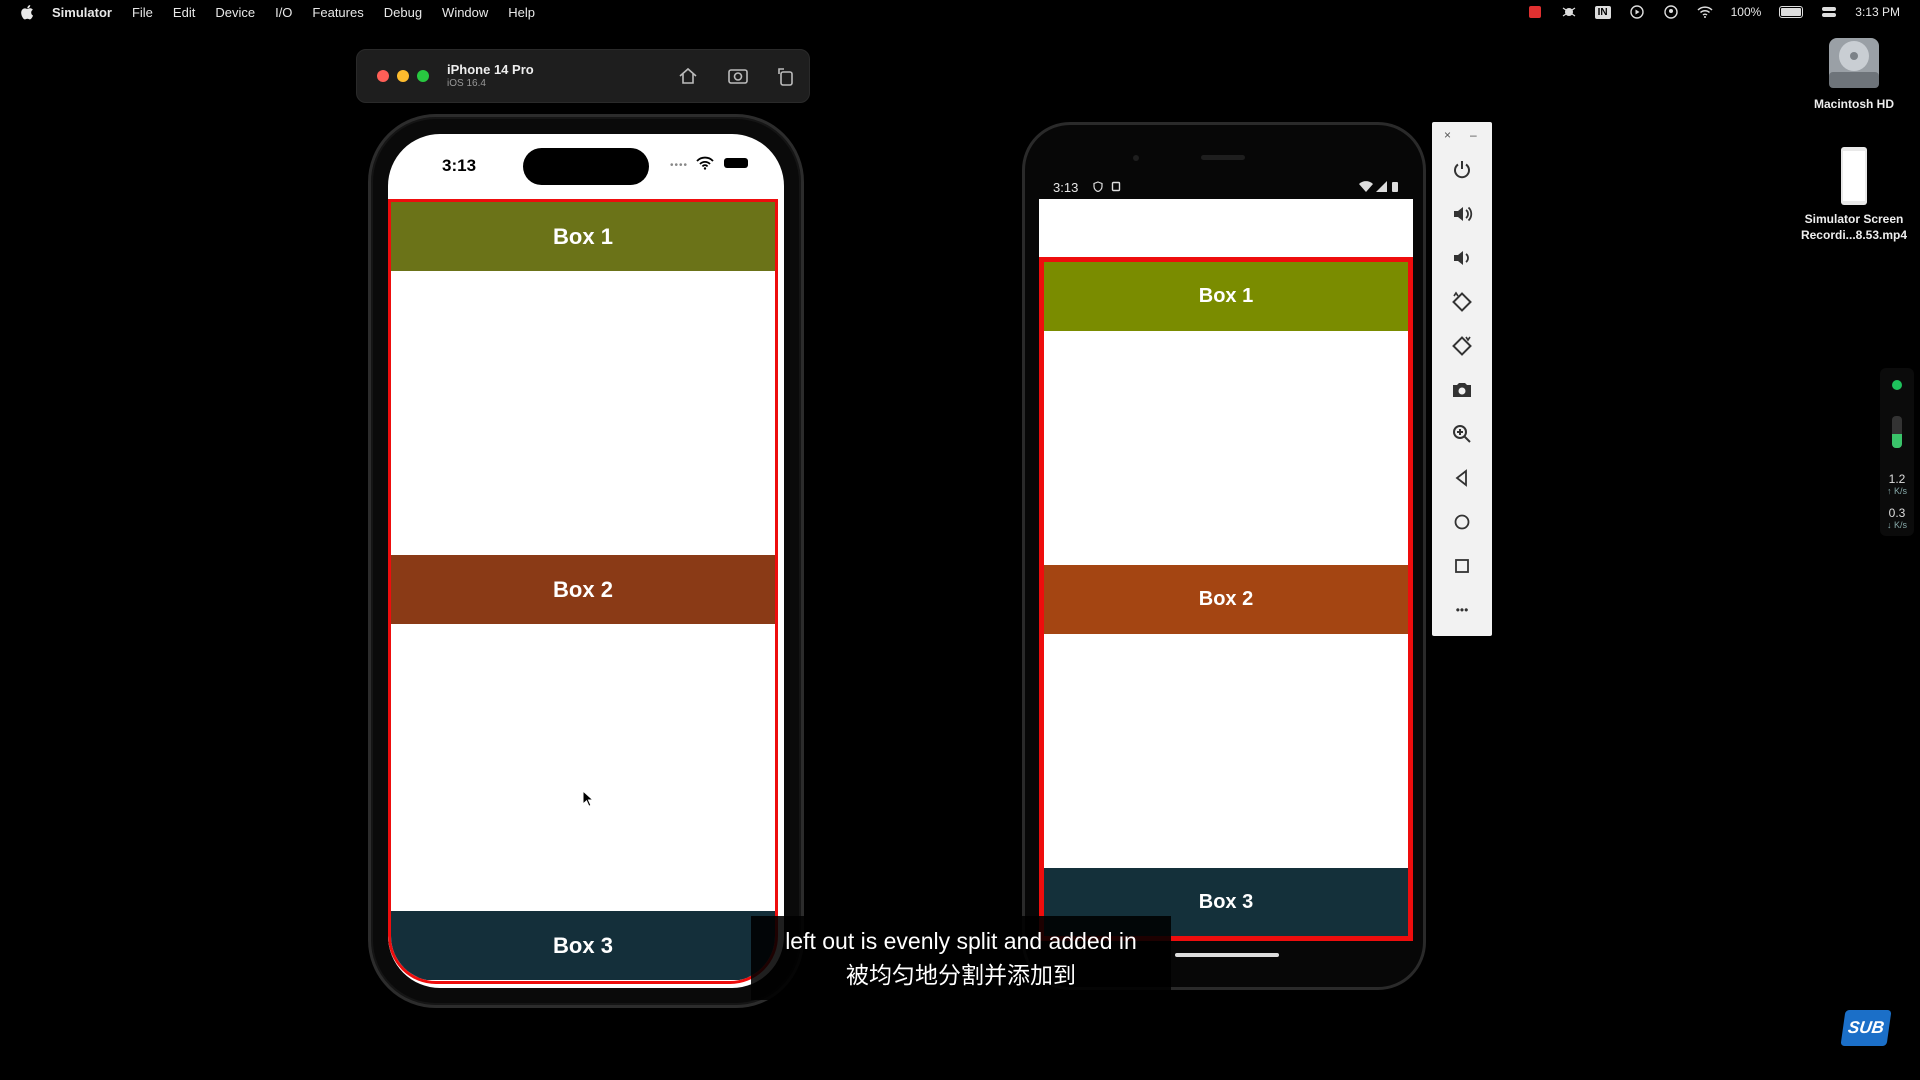 This screenshot has width=1920, height=1080. What do you see at coordinates (459, 165) in the screenshot?
I see `ios-time: 3:13` at bounding box center [459, 165].